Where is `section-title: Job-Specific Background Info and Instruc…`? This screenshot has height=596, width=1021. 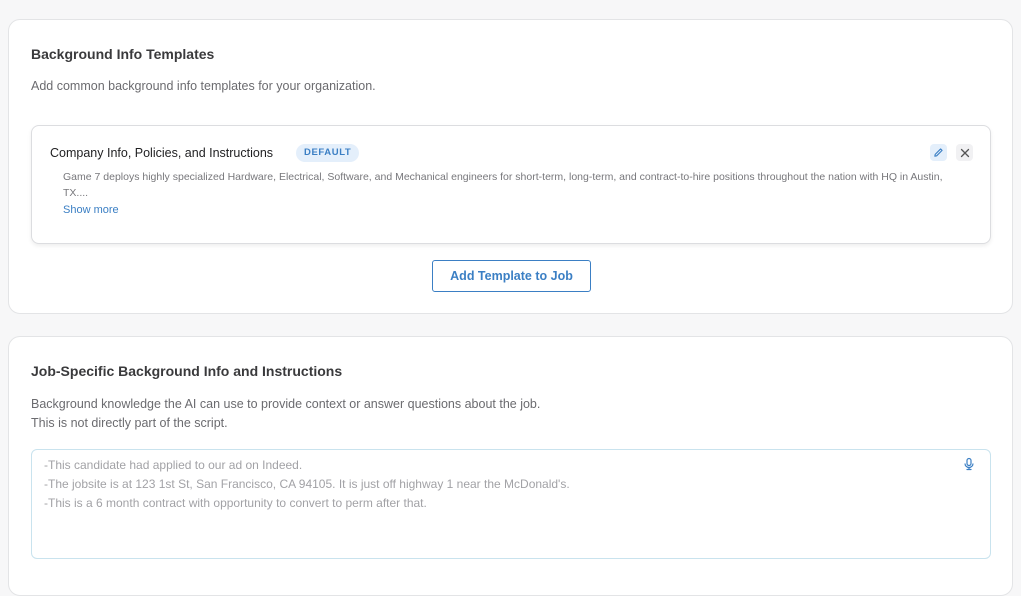
section-title: Job-Specific Background Info and Instruc… is located at coordinates (187, 371).